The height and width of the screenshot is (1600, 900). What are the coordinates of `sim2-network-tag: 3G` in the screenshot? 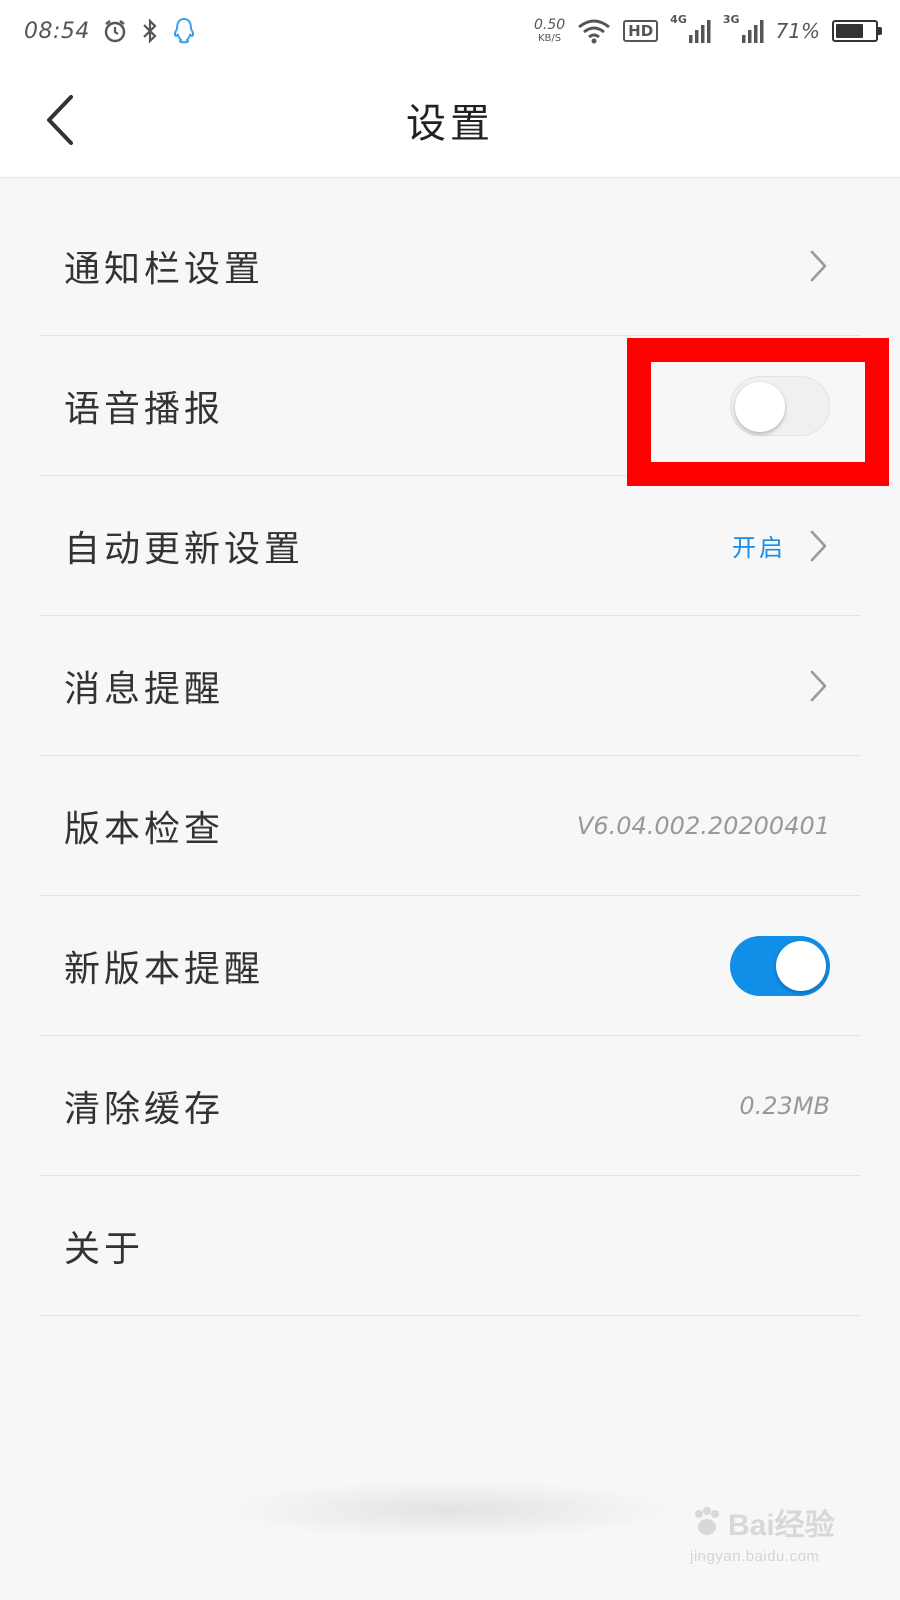 It's located at (731, 19).